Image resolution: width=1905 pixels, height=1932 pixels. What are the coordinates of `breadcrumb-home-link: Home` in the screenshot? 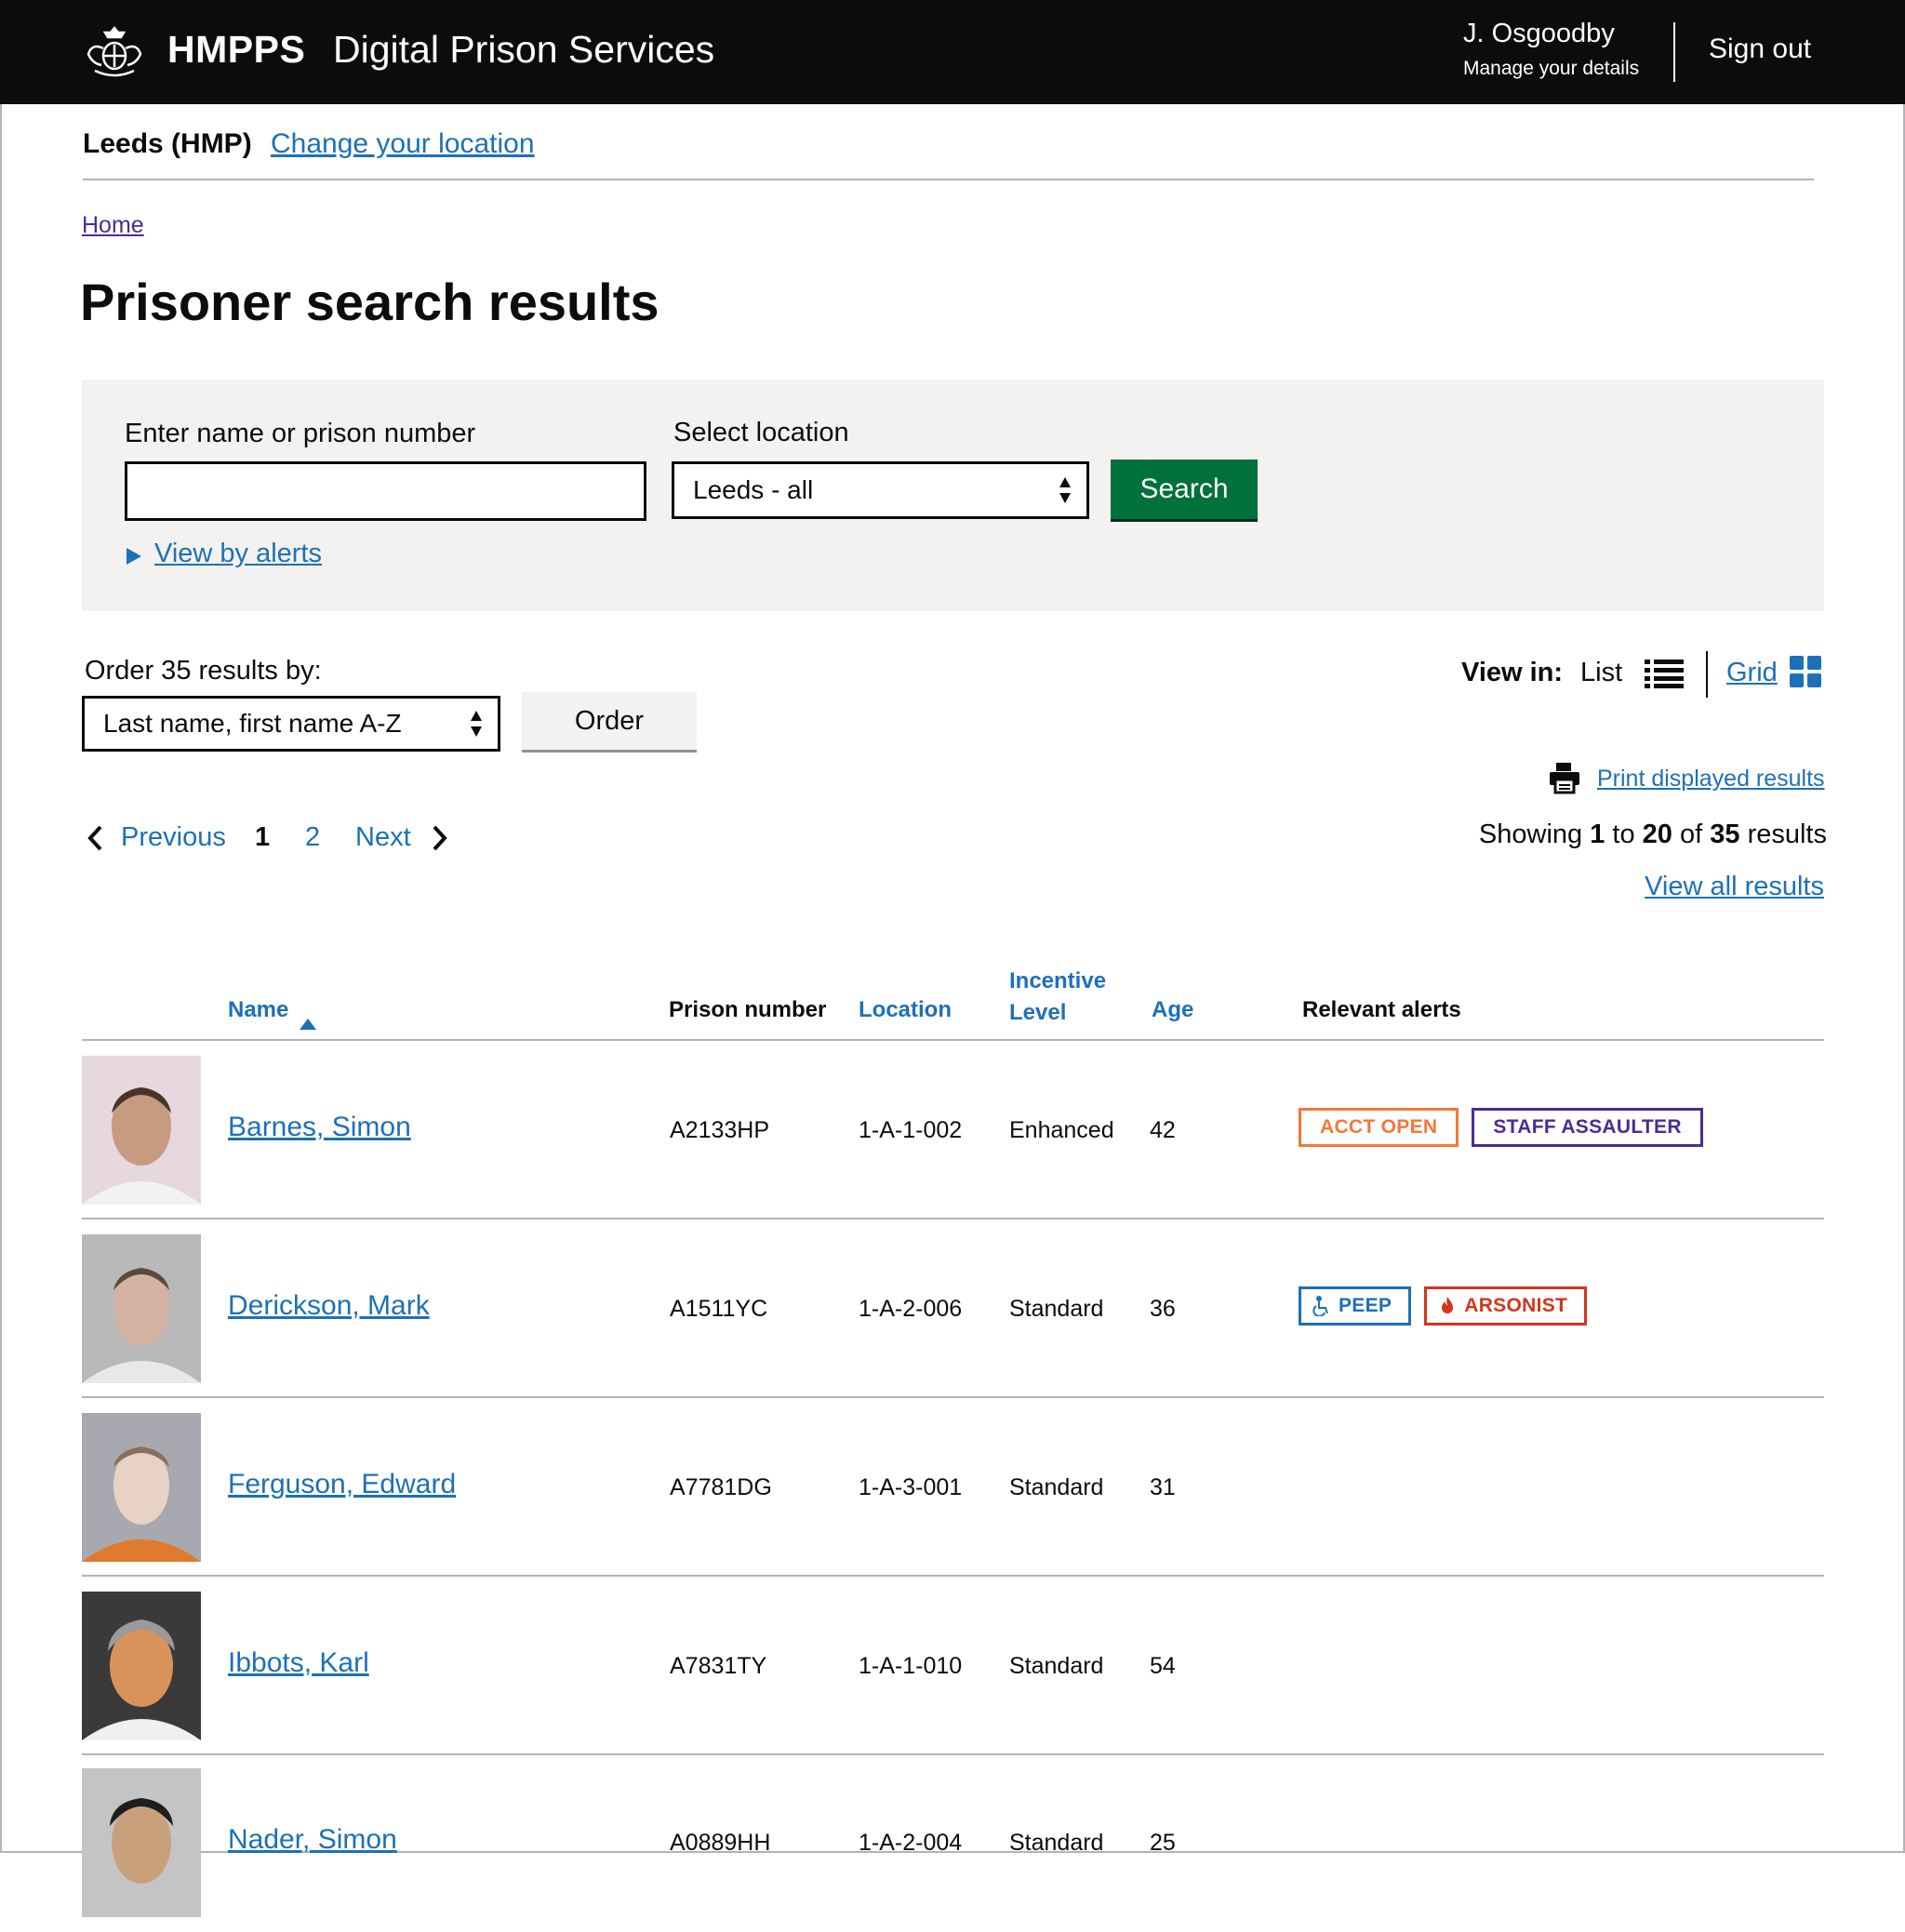 It's located at (113, 225).